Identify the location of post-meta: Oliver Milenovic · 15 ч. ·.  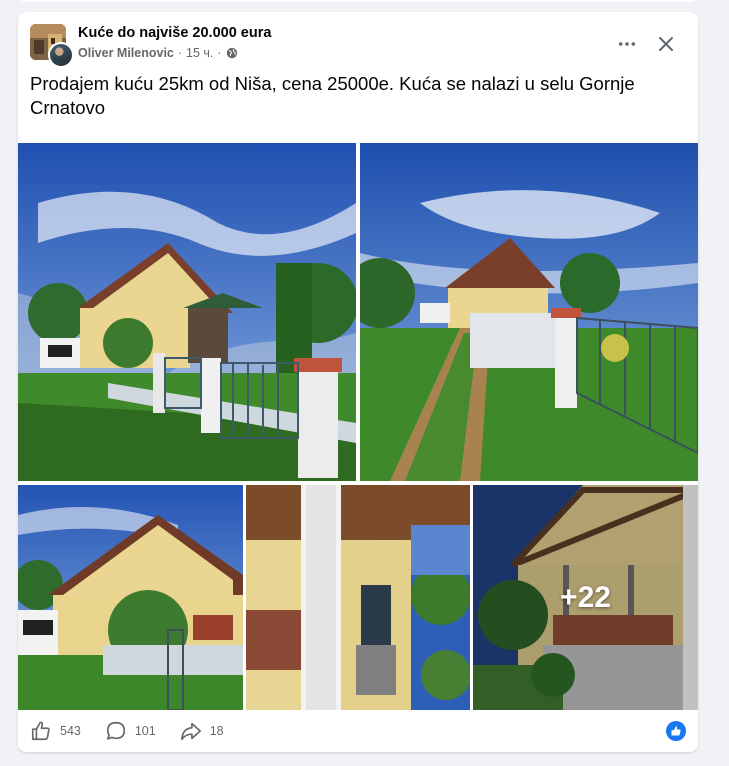
(158, 53).